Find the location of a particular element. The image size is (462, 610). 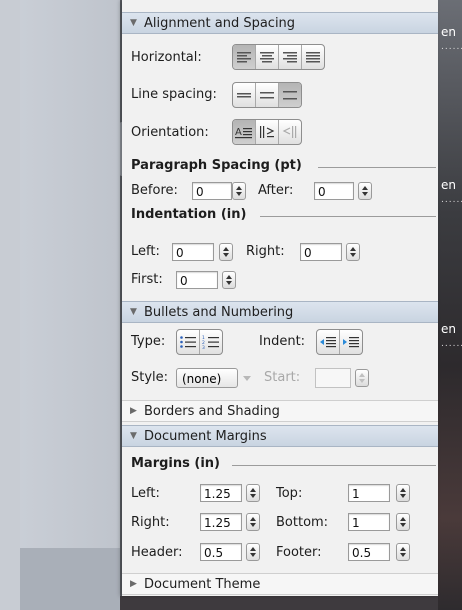

double-spacing-button is located at coordinates (290, 95).